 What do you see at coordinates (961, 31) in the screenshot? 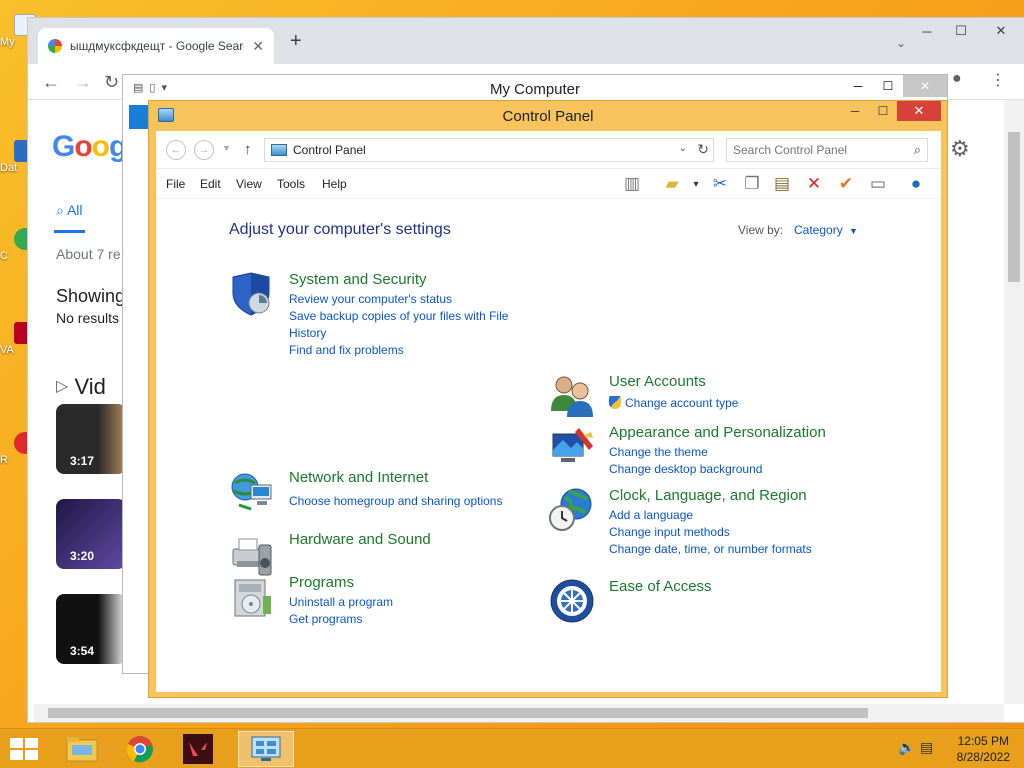
I see `chrome-maximize-button: ☐` at bounding box center [961, 31].